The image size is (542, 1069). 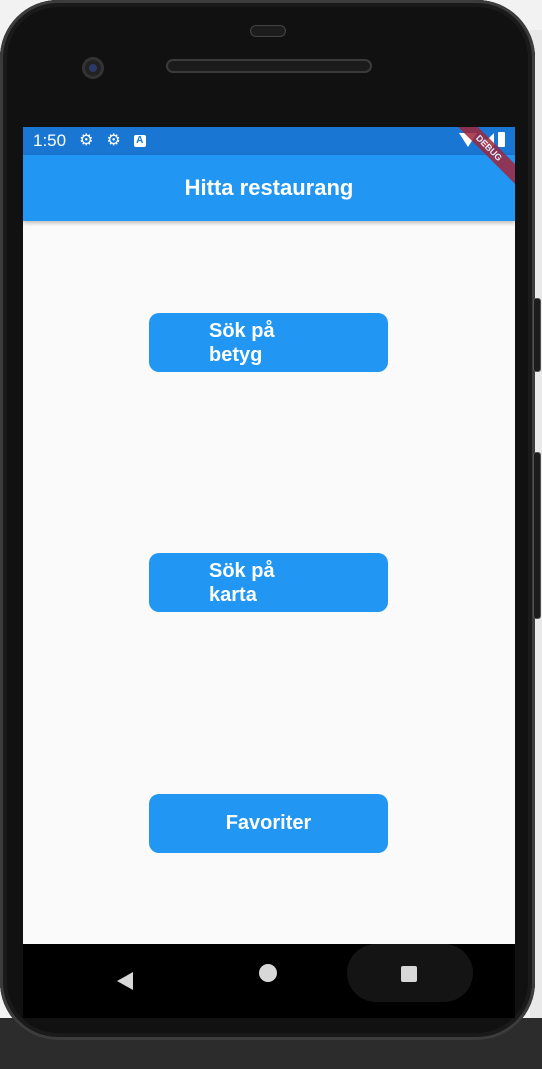 What do you see at coordinates (537, 335) in the screenshot?
I see `power-button` at bounding box center [537, 335].